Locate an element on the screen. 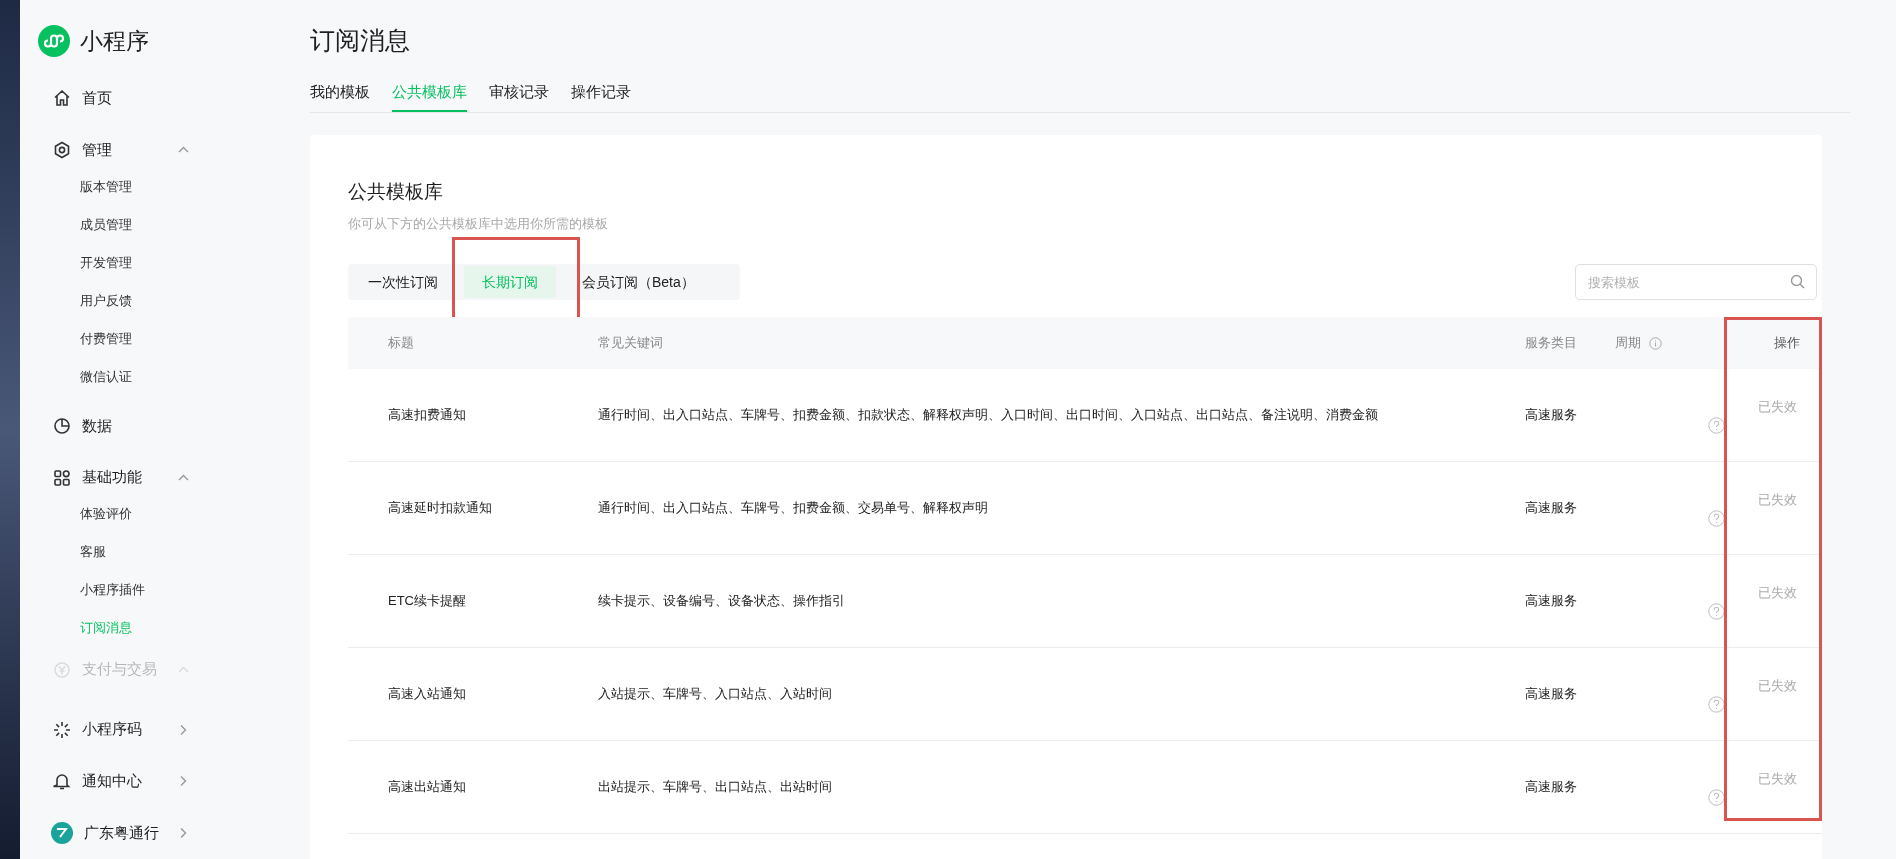 This screenshot has width=1896, height=859. search-icon is located at coordinates (1797, 281).